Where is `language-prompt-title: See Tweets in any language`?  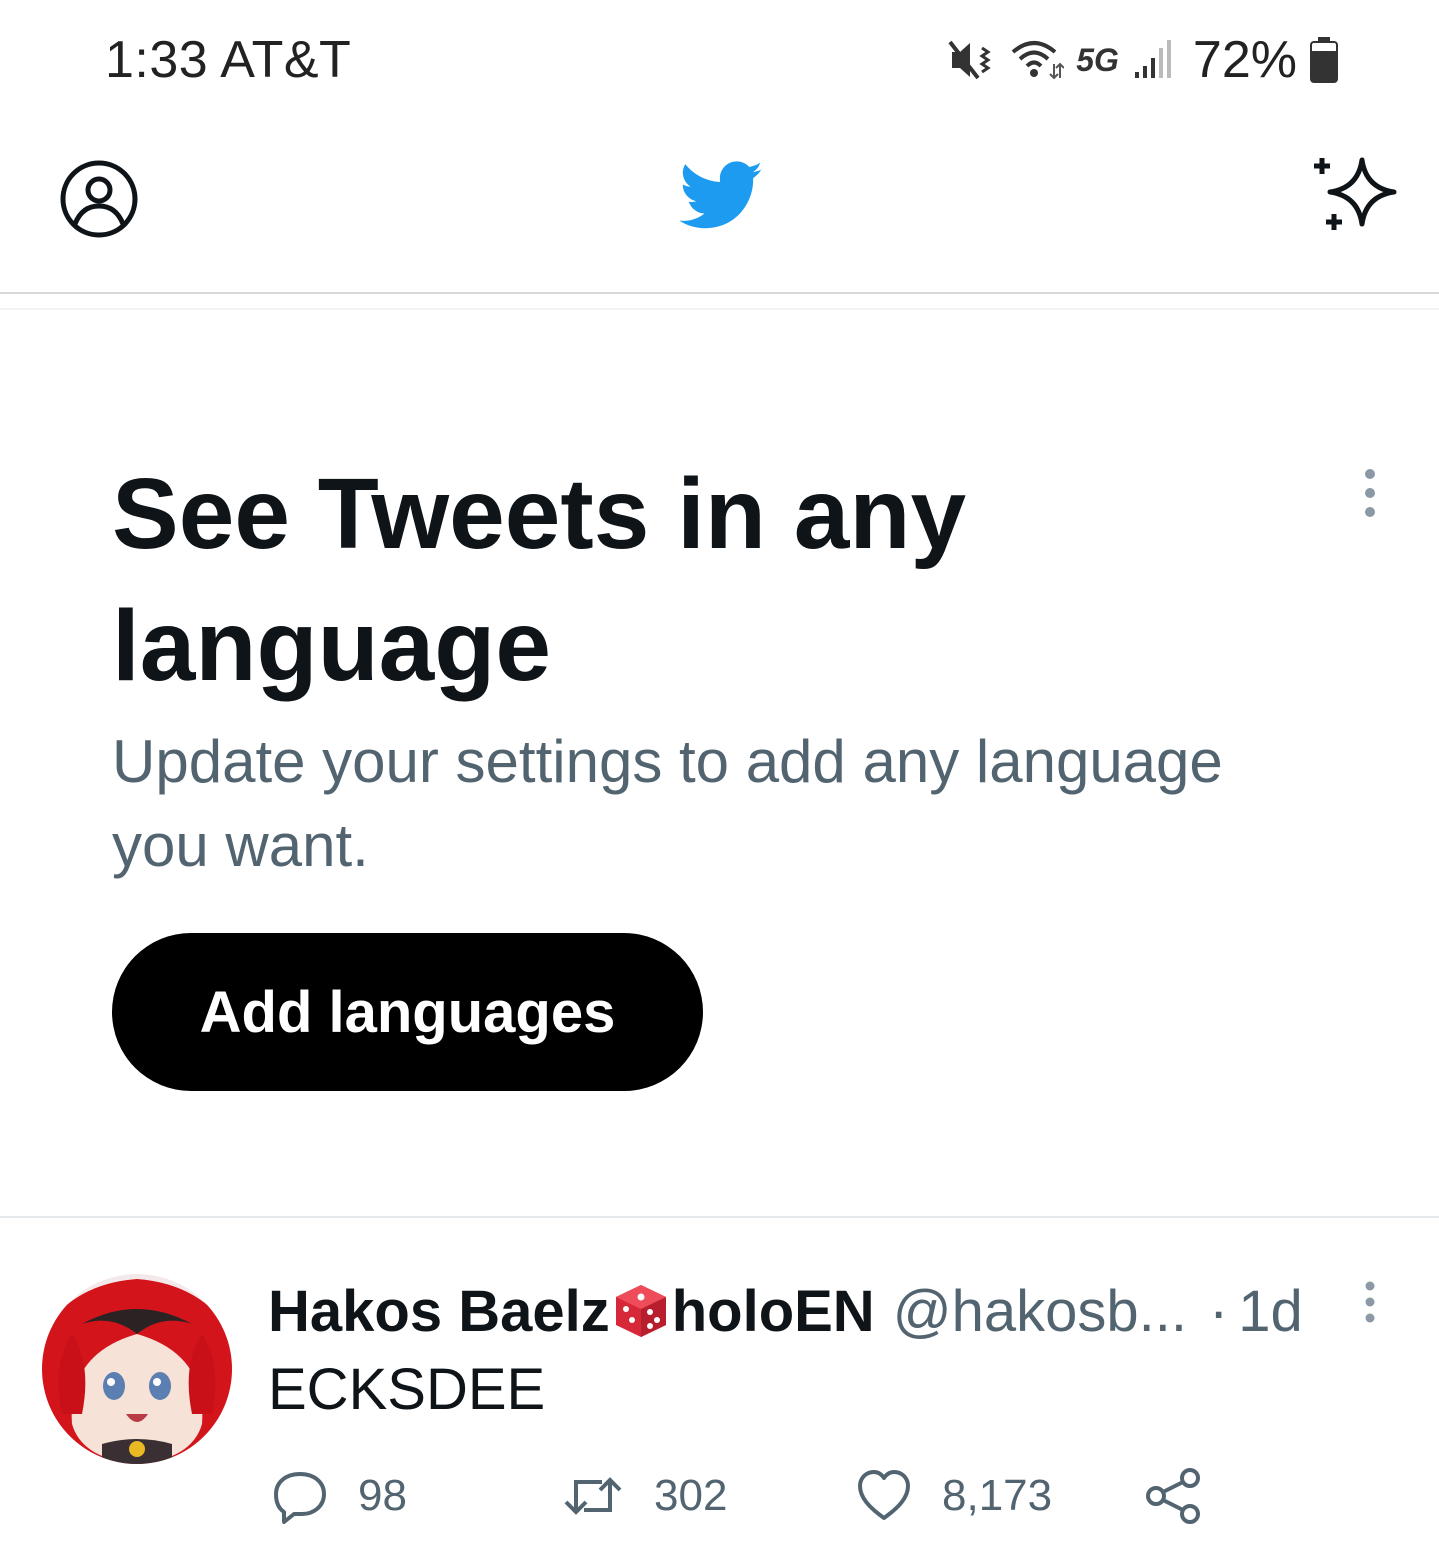
language-prompt-title: See Tweets in any language is located at coordinates (539, 580).